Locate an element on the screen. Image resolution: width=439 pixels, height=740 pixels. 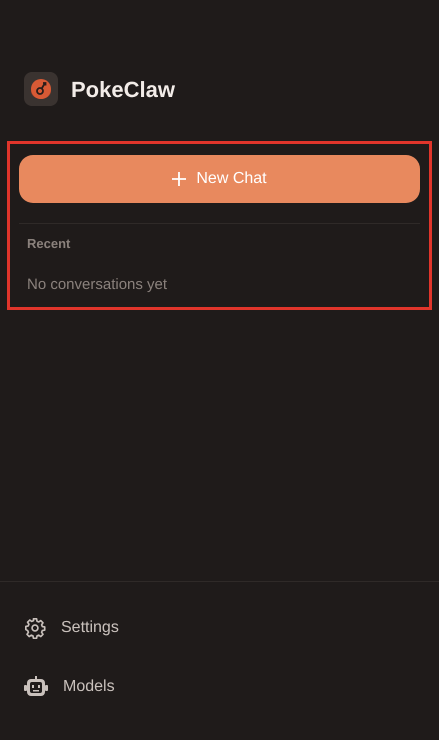
gear-icon is located at coordinates (35, 627).